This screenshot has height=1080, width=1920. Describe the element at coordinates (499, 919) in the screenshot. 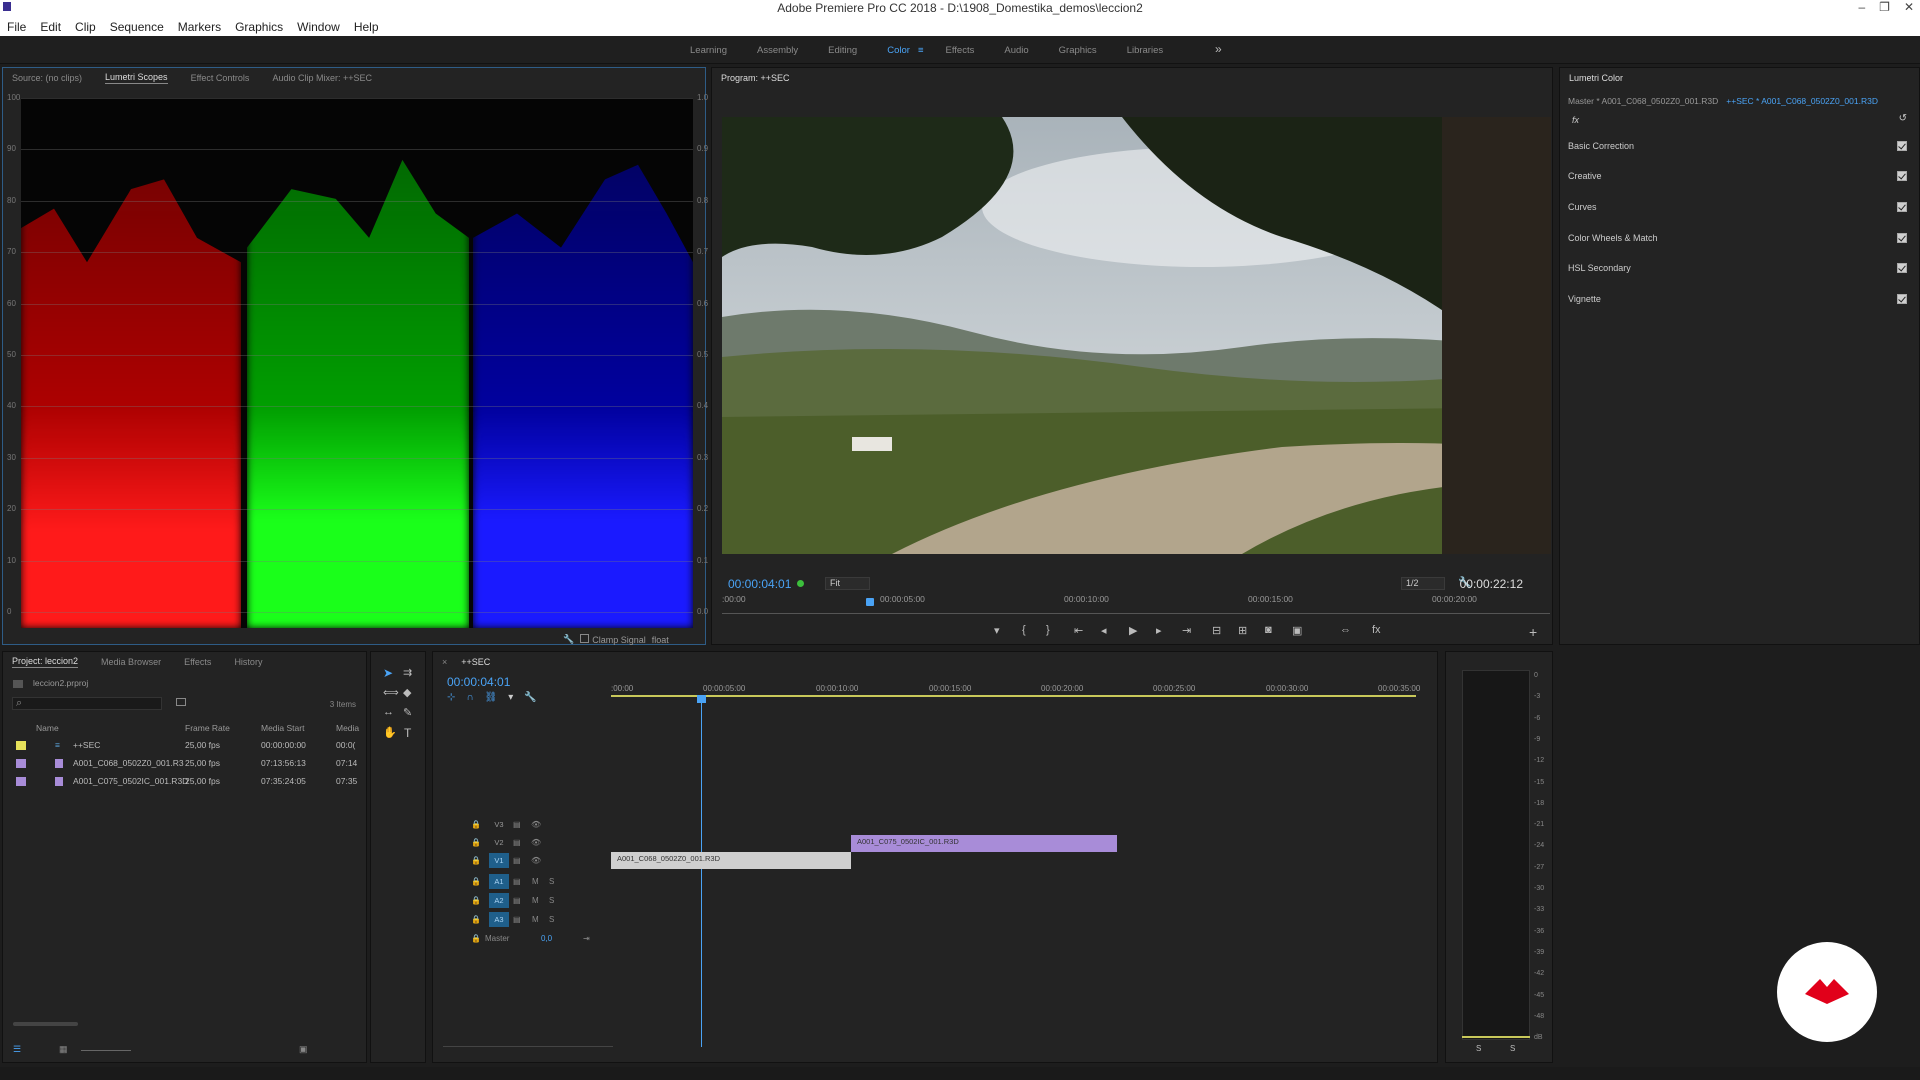

I see `track-label-a3: A3` at that location.